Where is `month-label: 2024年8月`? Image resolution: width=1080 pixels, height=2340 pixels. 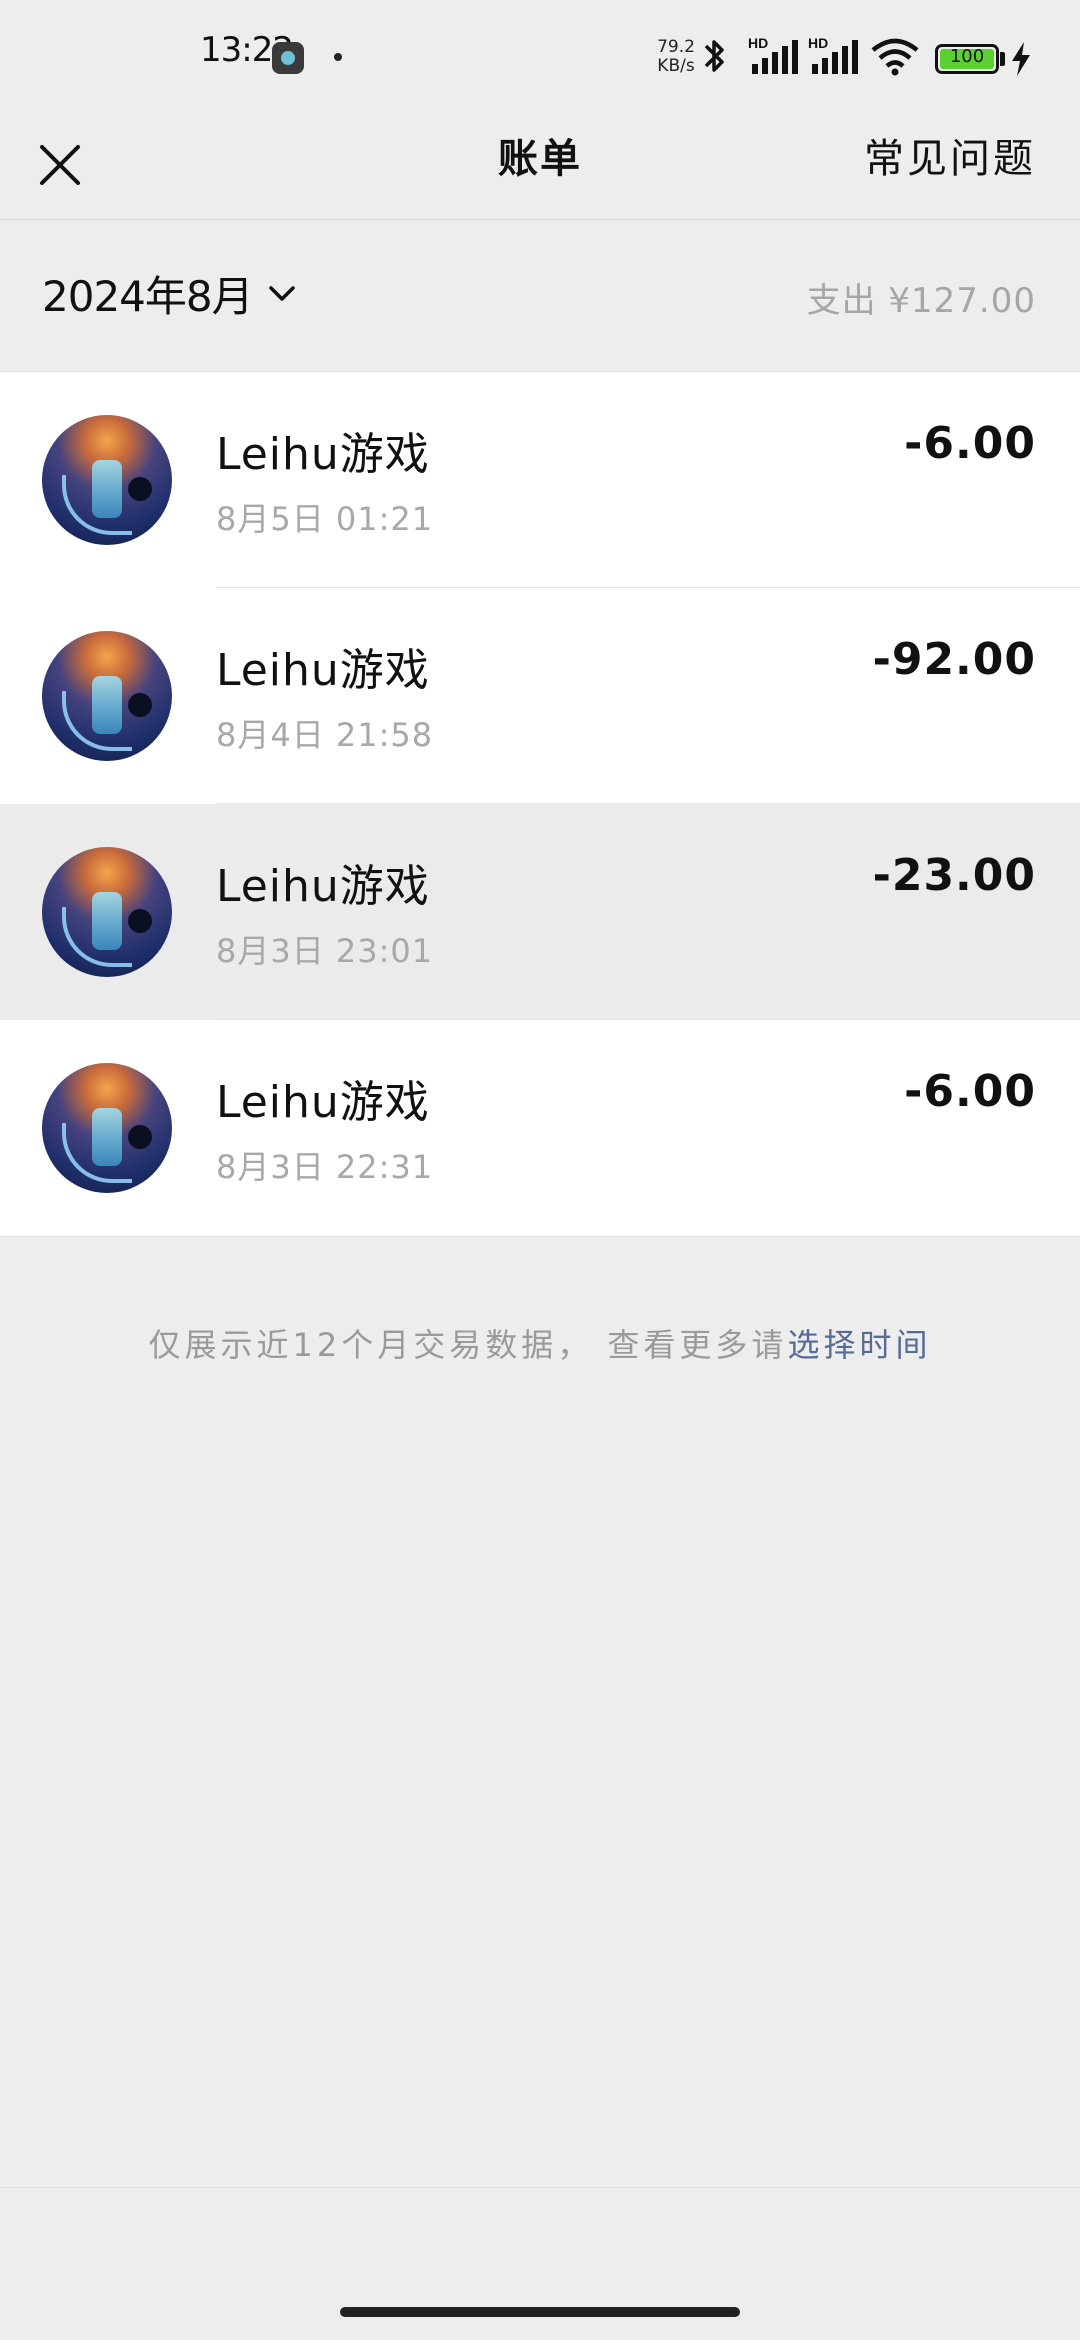 month-label: 2024年8月 is located at coordinates (148, 296).